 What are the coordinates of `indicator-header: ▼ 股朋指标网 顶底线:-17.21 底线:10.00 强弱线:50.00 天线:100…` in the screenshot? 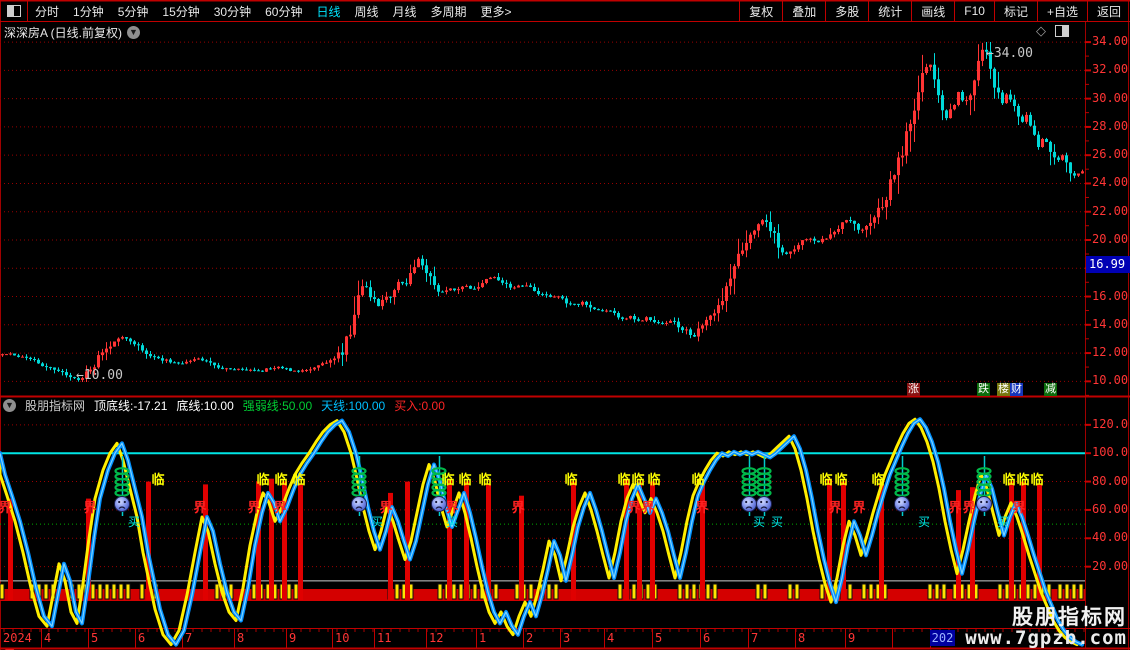 It's located at (224, 405).